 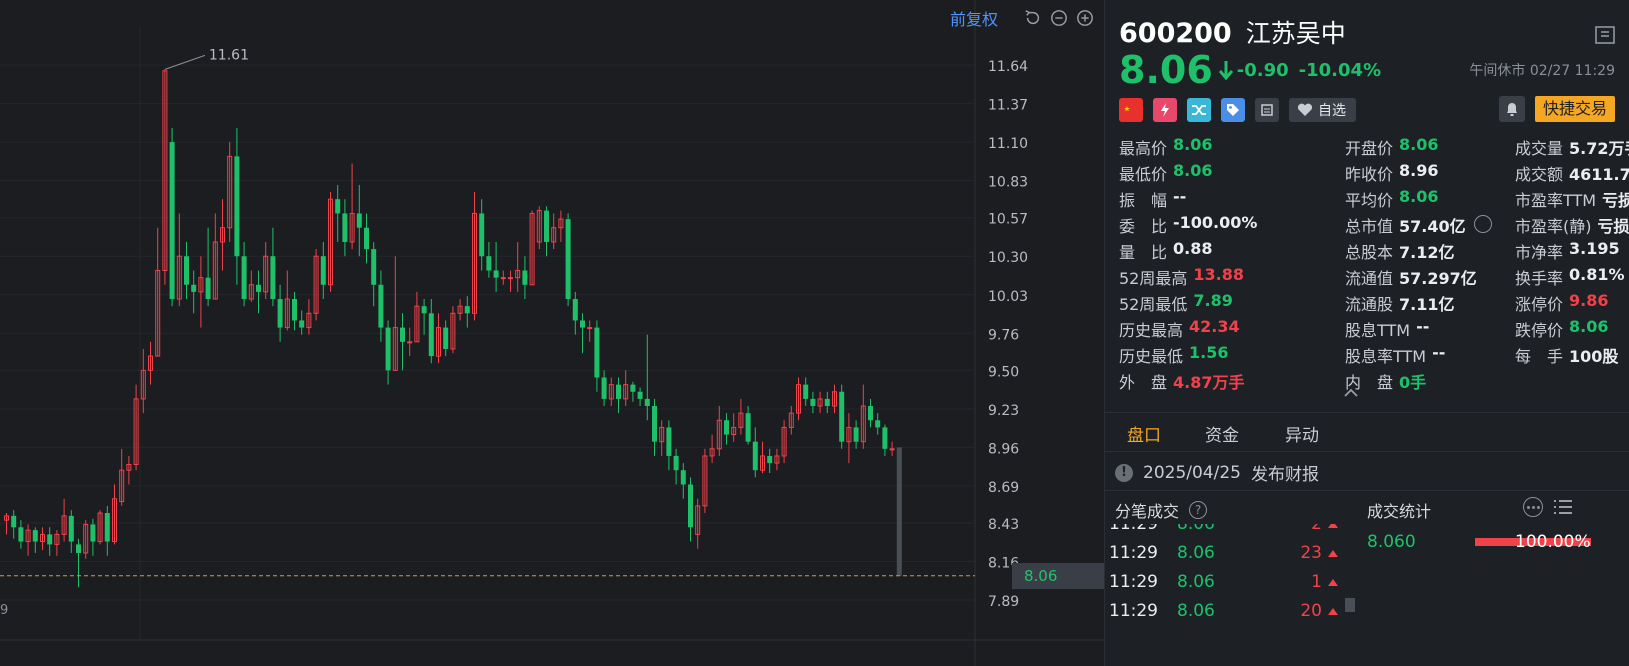 I want to click on watch-label: 自选, so click(x=1332, y=111).